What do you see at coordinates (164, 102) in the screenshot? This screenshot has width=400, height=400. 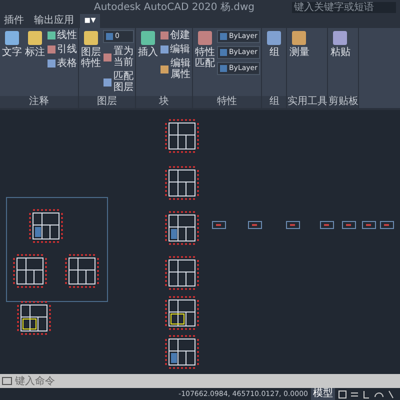 I see `panel-title: 块` at bounding box center [164, 102].